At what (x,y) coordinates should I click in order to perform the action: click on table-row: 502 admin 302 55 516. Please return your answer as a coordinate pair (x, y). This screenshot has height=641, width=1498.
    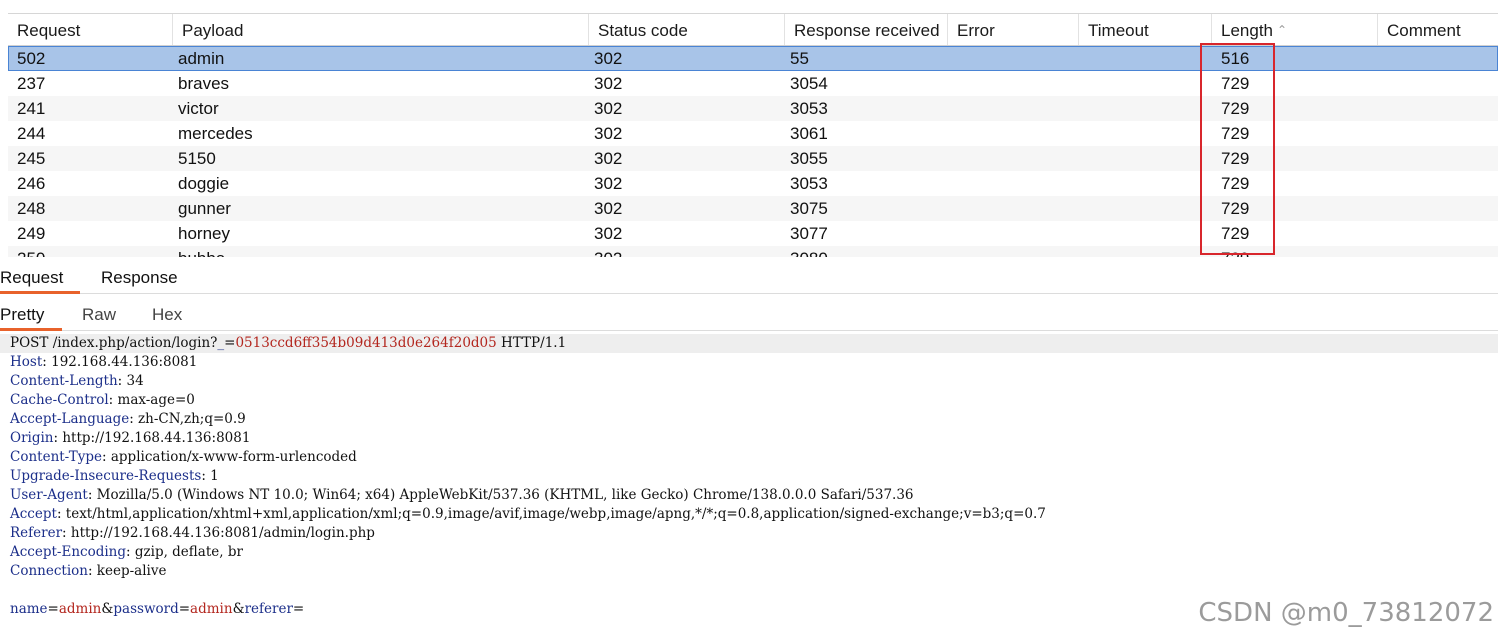
    Looking at the image, I should click on (753, 58).